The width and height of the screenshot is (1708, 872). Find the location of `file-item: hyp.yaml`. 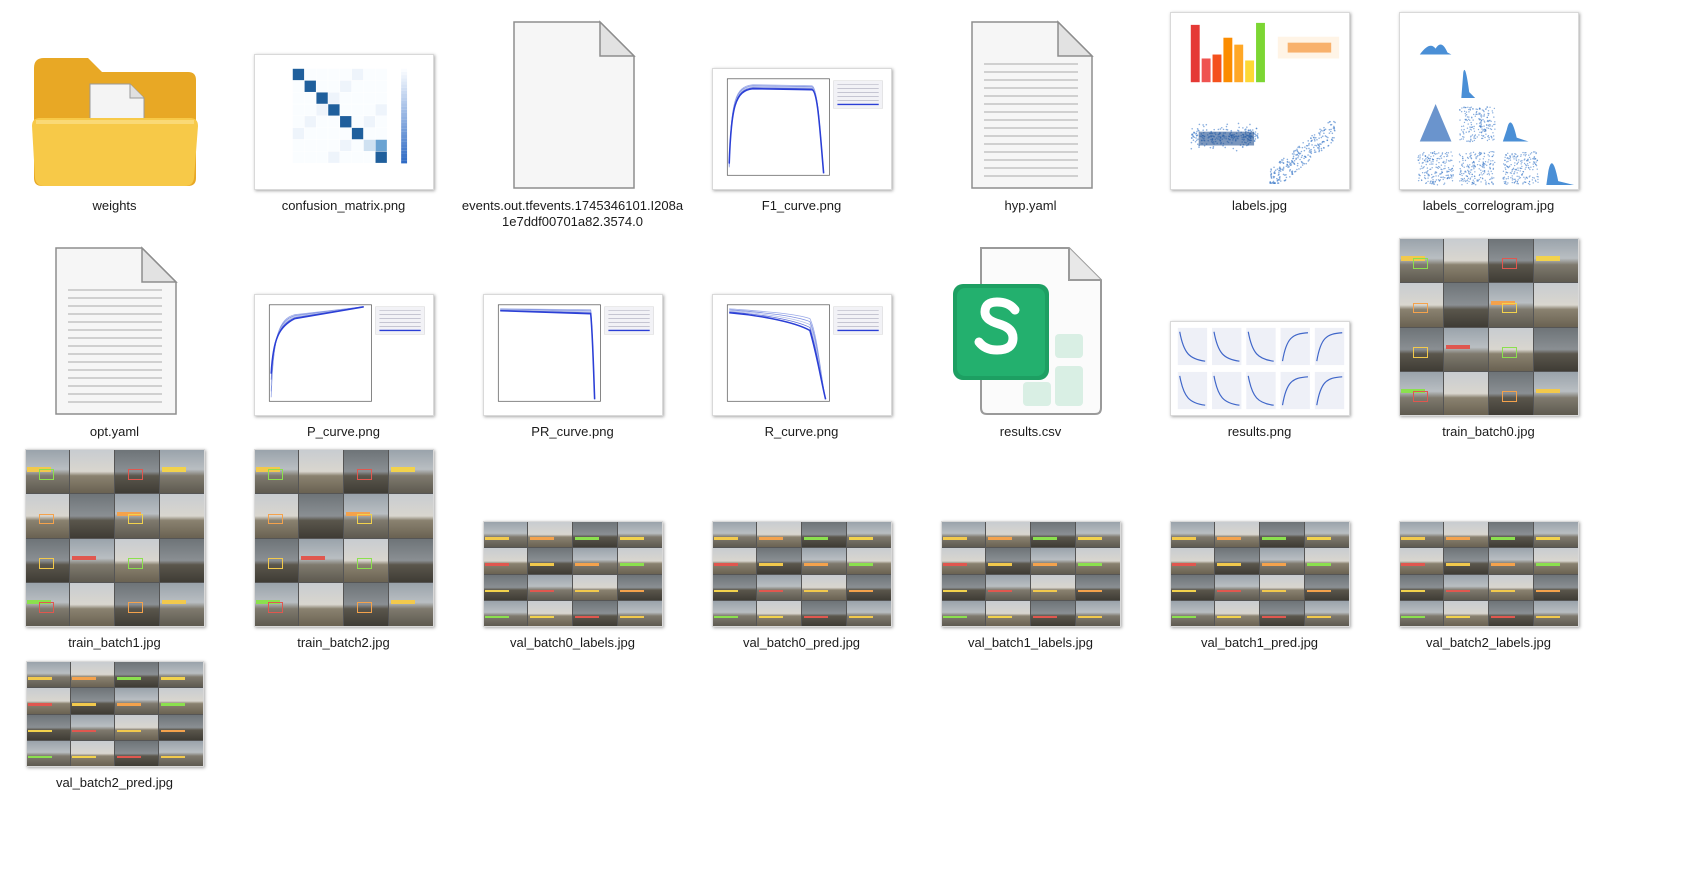

file-item: hyp.yaml is located at coordinates (1030, 124).